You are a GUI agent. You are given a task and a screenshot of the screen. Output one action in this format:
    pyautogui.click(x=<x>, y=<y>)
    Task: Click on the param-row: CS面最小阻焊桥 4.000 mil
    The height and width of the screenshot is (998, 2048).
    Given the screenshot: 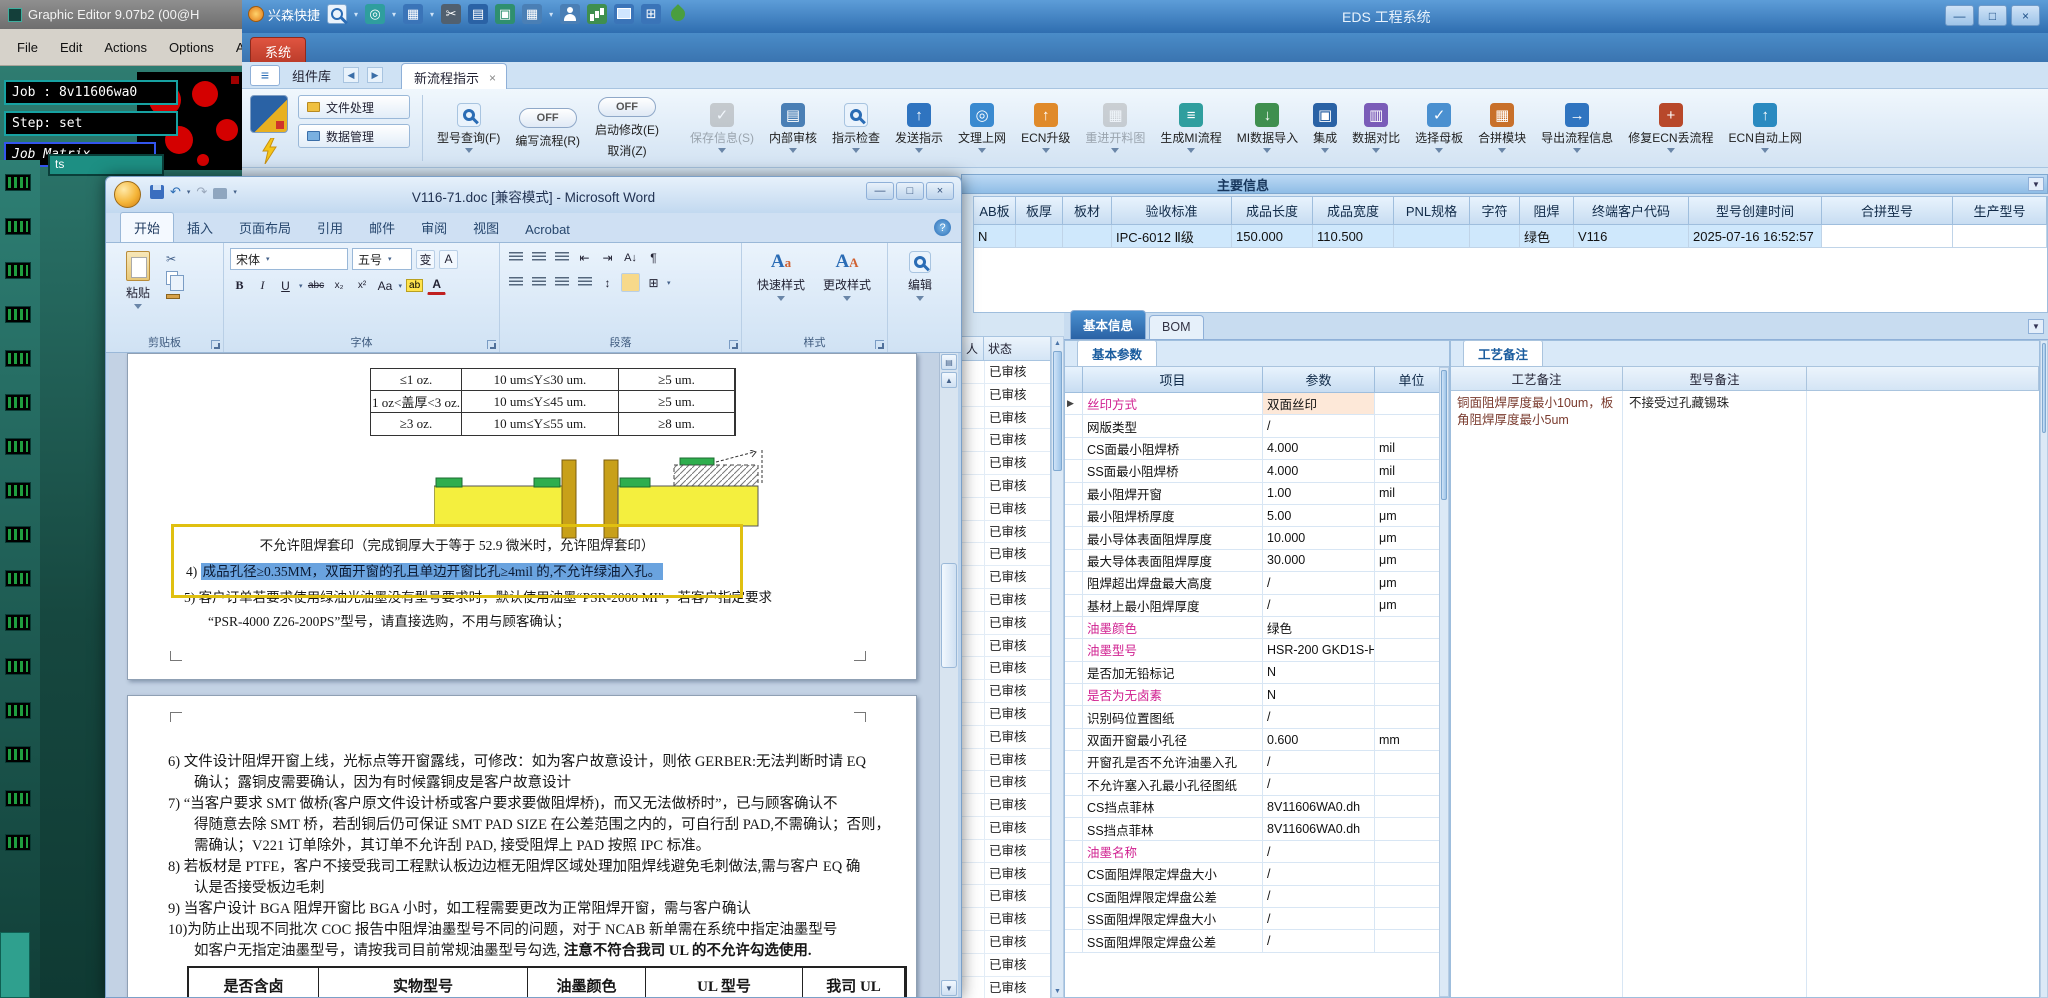 What is the action you would take?
    pyautogui.click(x=1257, y=449)
    